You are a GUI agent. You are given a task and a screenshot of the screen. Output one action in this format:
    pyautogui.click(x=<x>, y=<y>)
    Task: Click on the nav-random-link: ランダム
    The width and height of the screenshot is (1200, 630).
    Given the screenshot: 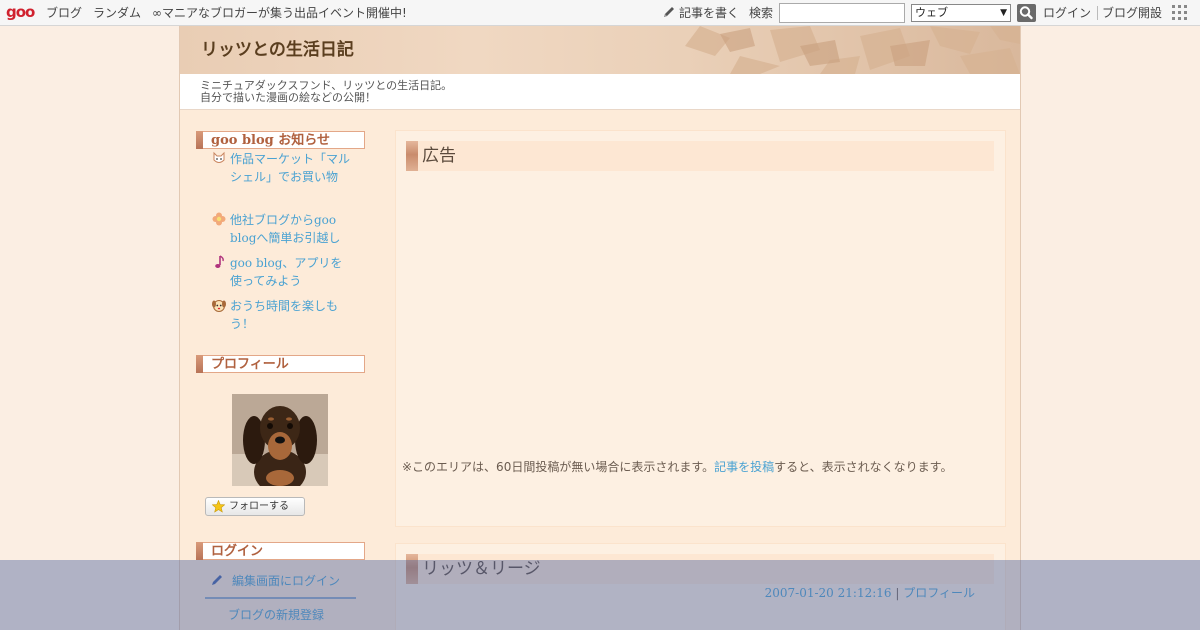 What is the action you would take?
    pyautogui.click(x=117, y=13)
    